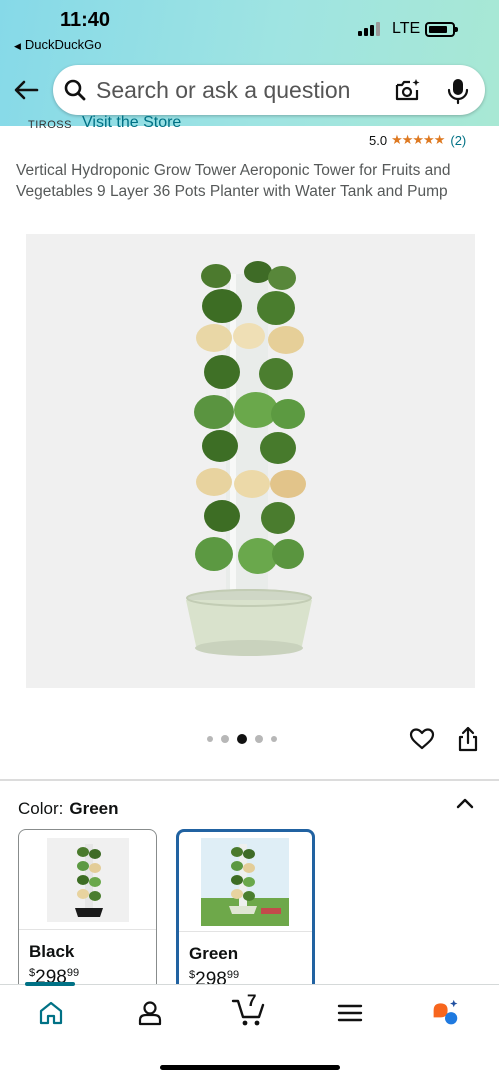  I want to click on home-indicator, so click(250, 1067).